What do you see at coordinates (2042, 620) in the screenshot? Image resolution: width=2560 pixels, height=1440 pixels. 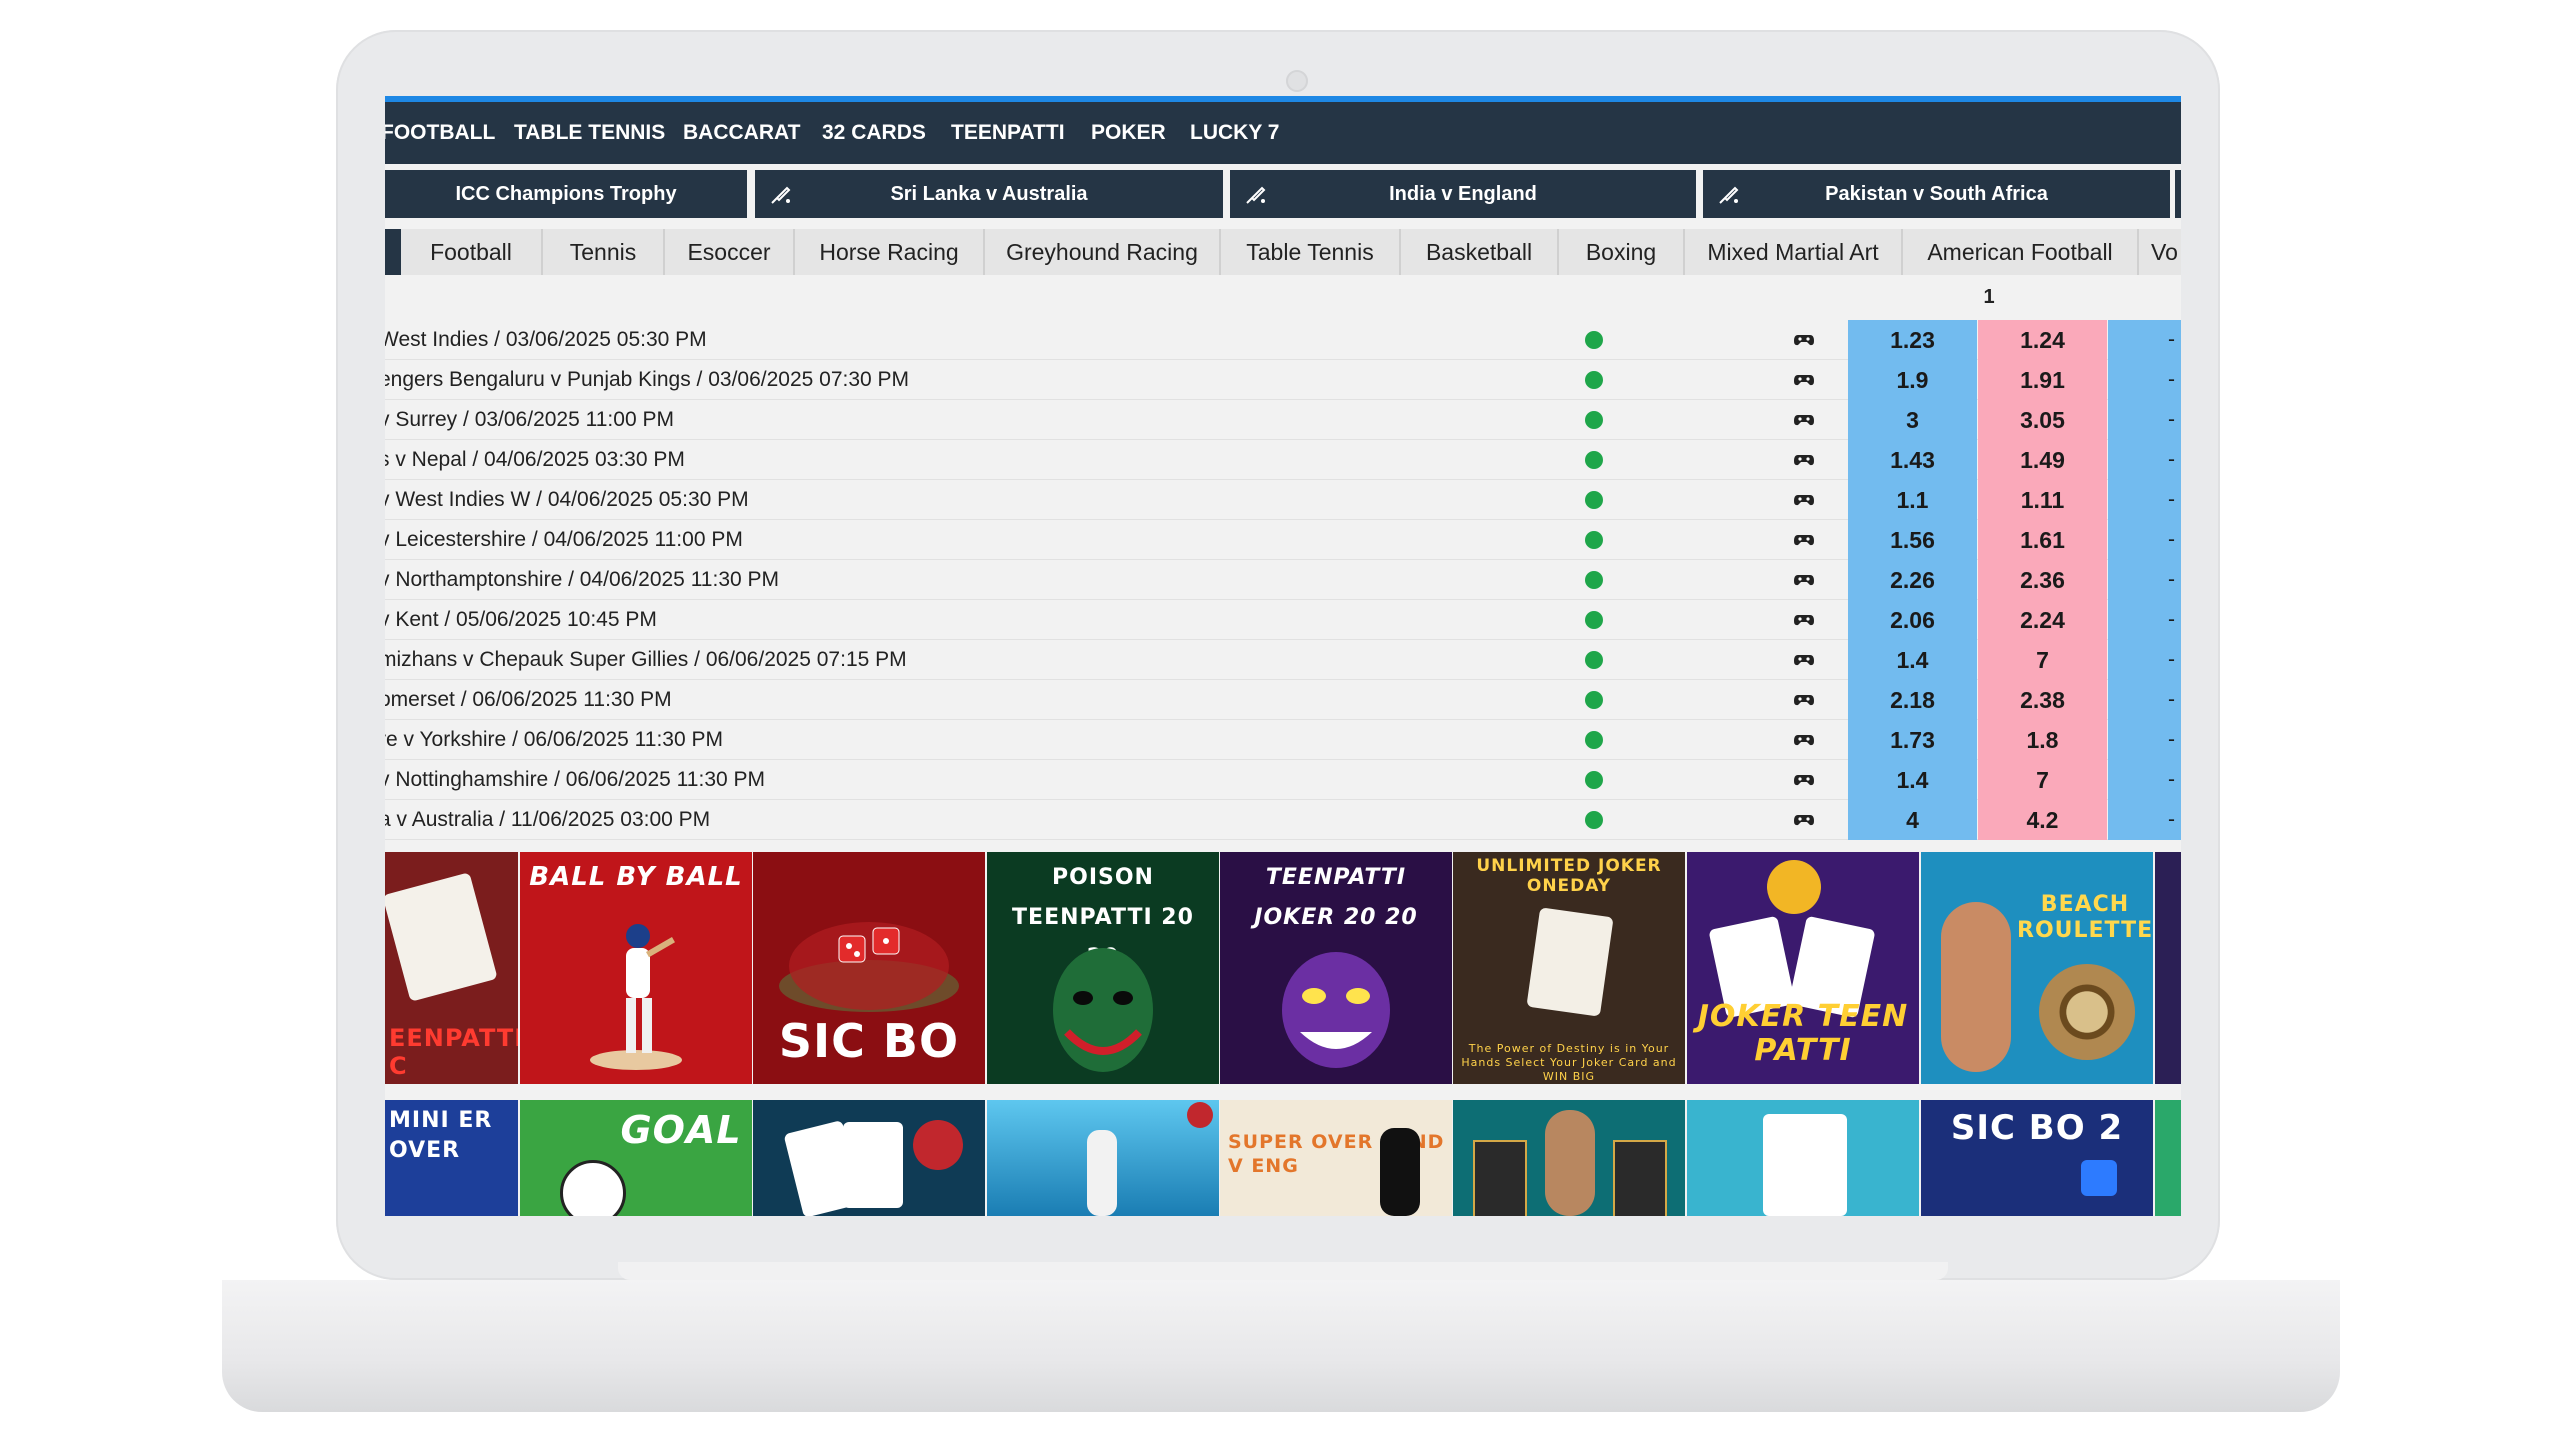 I see `lay-odds: 2.24` at bounding box center [2042, 620].